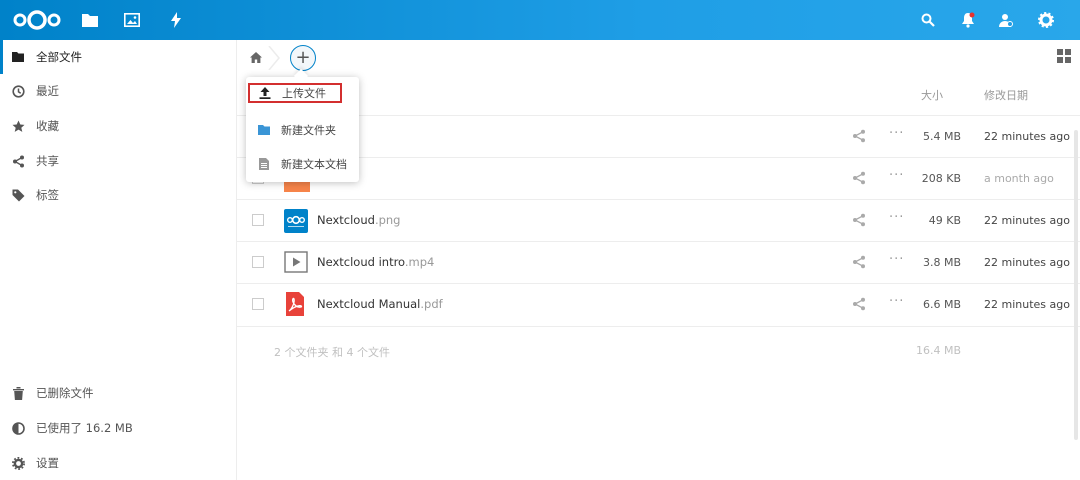  What do you see at coordinates (938, 350) in the screenshot?
I see `total-size: 16.4 MB` at bounding box center [938, 350].